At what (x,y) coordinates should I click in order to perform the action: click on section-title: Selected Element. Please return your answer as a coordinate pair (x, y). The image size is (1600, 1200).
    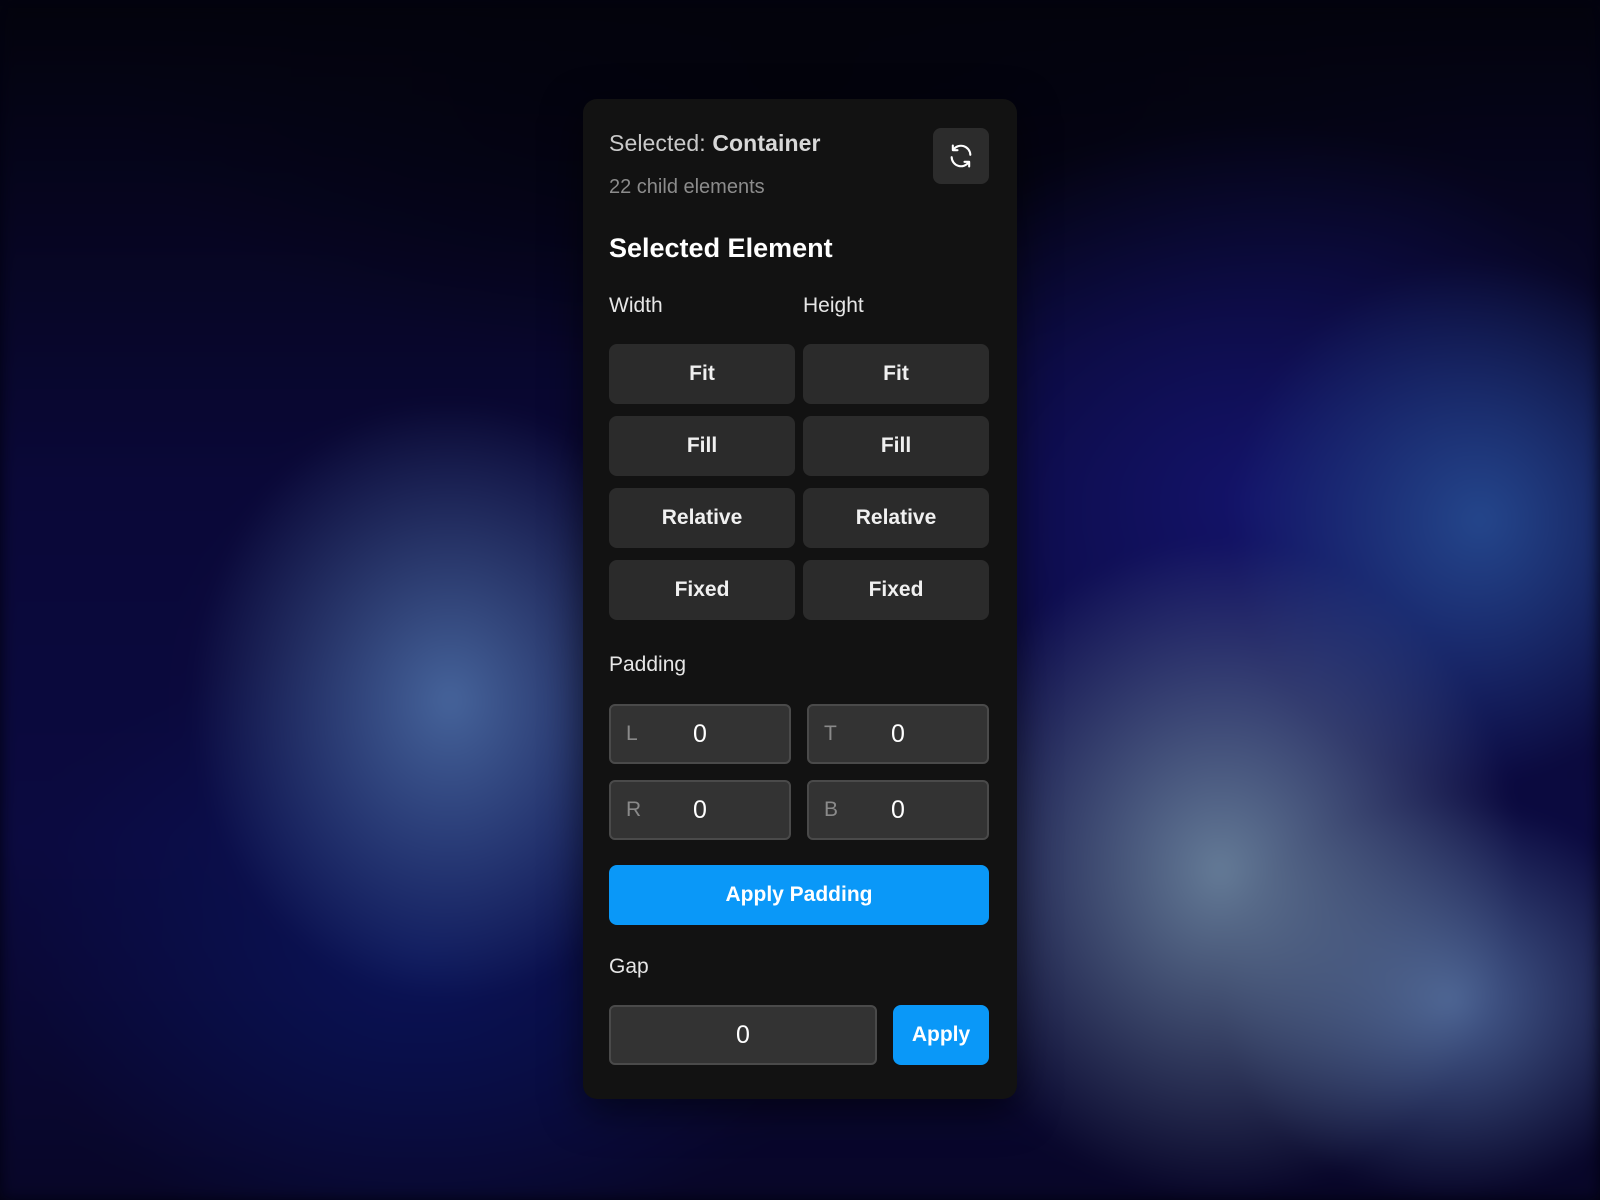
    Looking at the image, I should click on (721, 248).